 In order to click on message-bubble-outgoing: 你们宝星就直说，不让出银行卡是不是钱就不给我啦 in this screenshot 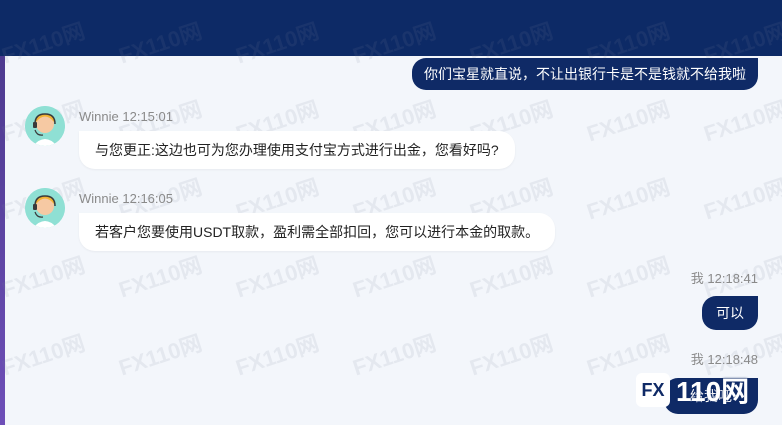, I will do `click(585, 74)`.